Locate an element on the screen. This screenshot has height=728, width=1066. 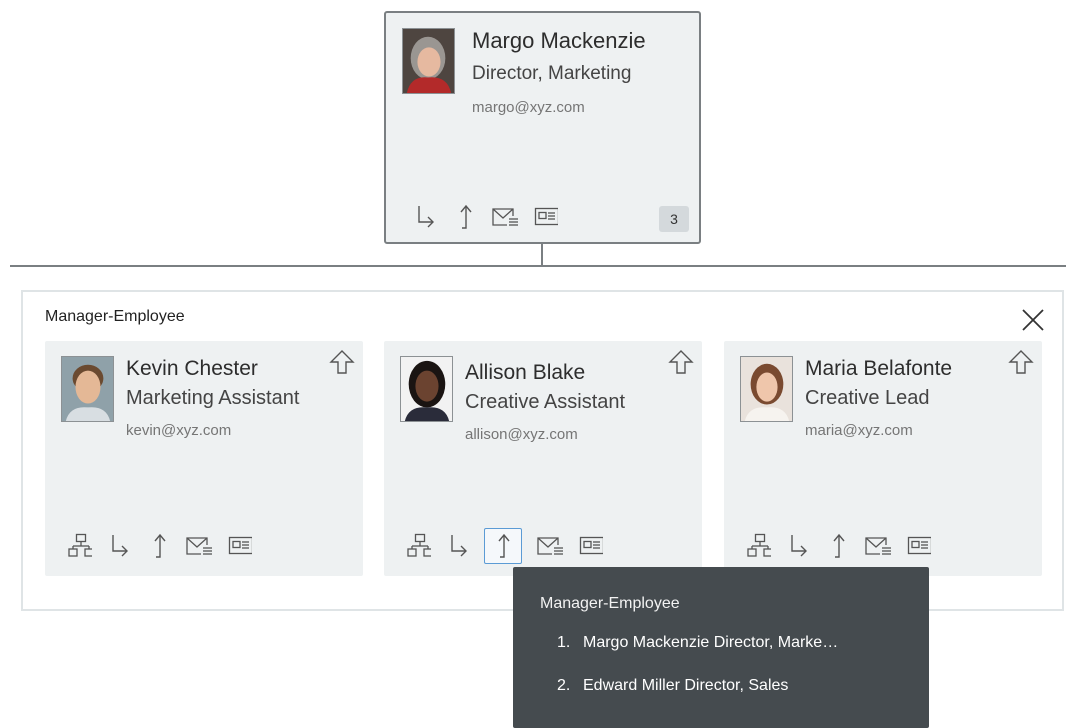
panel-title: Manager-Employee is located at coordinates (115, 316).